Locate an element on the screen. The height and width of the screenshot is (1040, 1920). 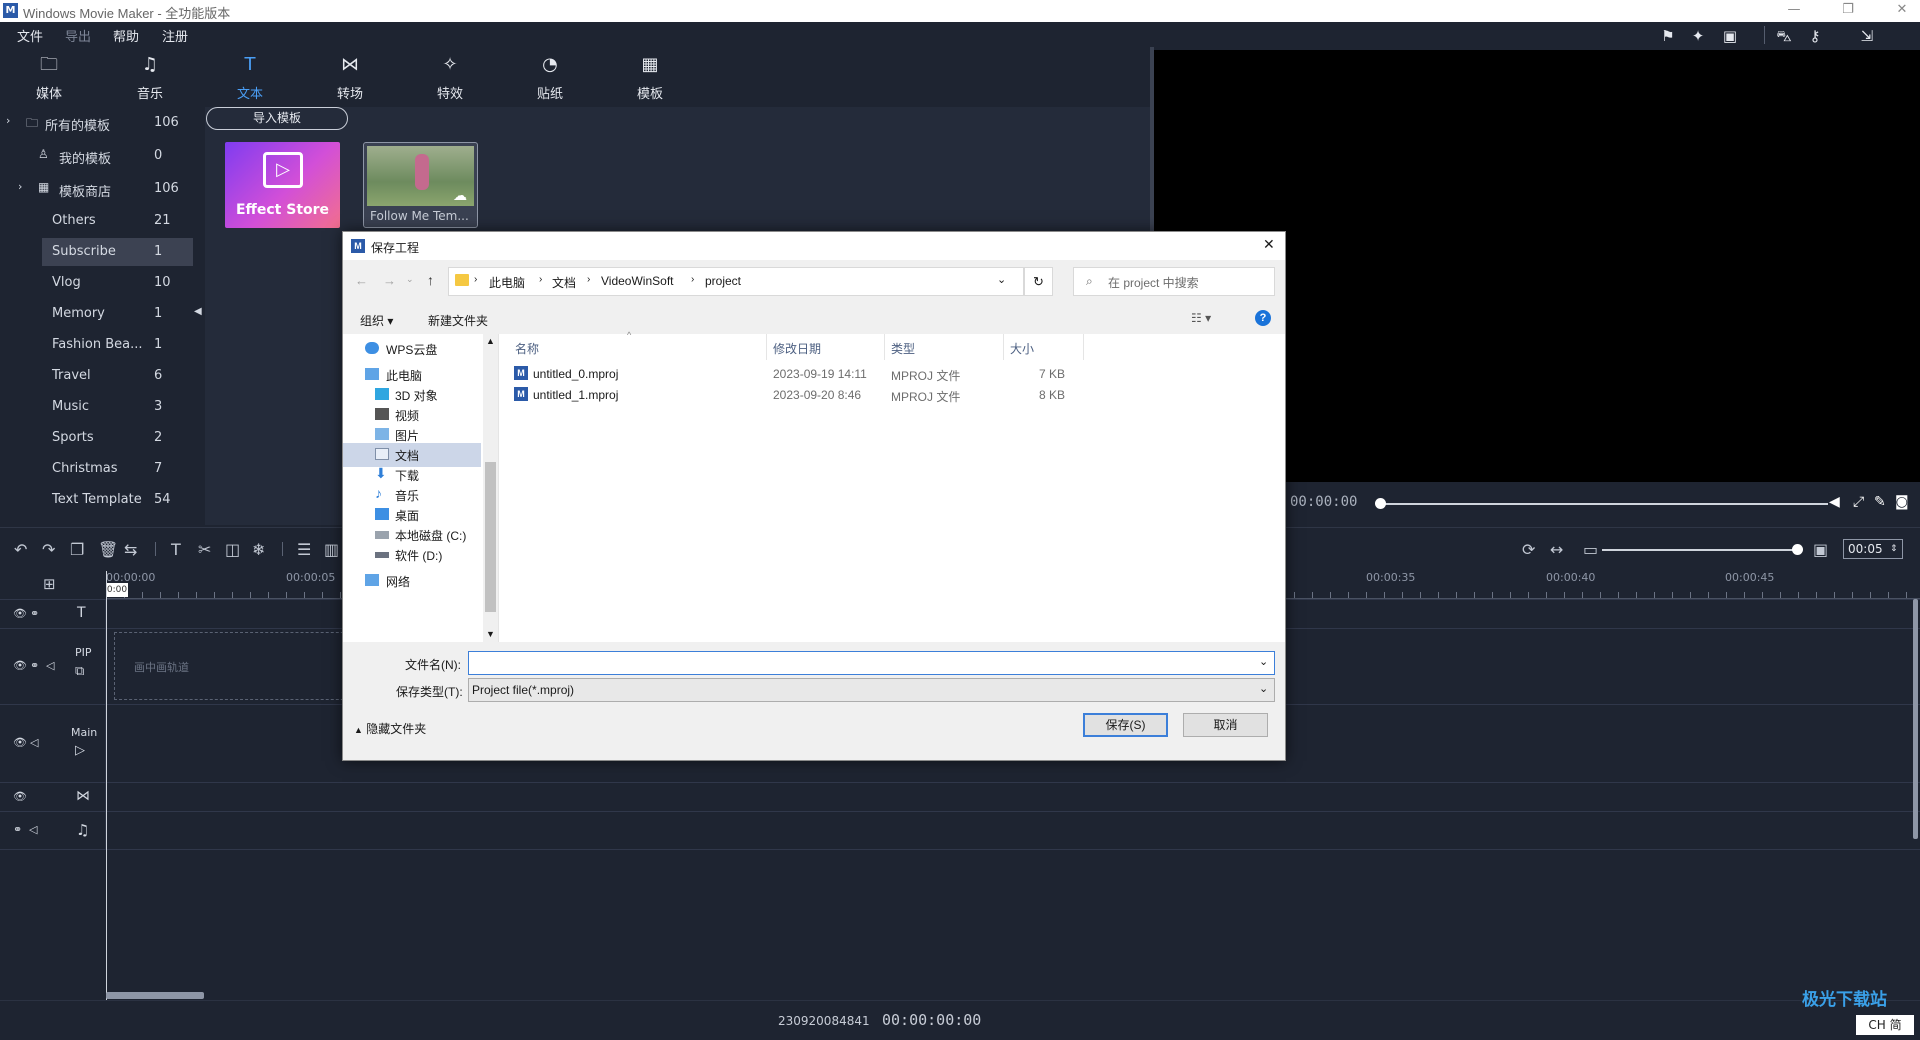
rotate-icon: ⟳ is located at coordinates (1528, 549).